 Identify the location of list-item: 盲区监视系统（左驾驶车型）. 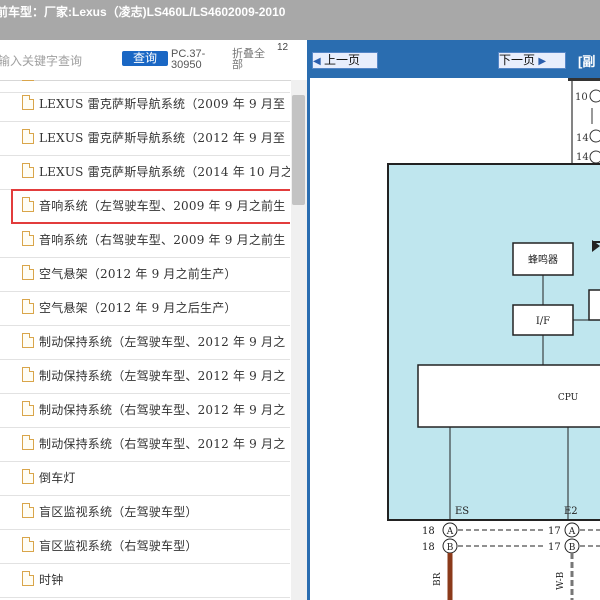
(145, 512).